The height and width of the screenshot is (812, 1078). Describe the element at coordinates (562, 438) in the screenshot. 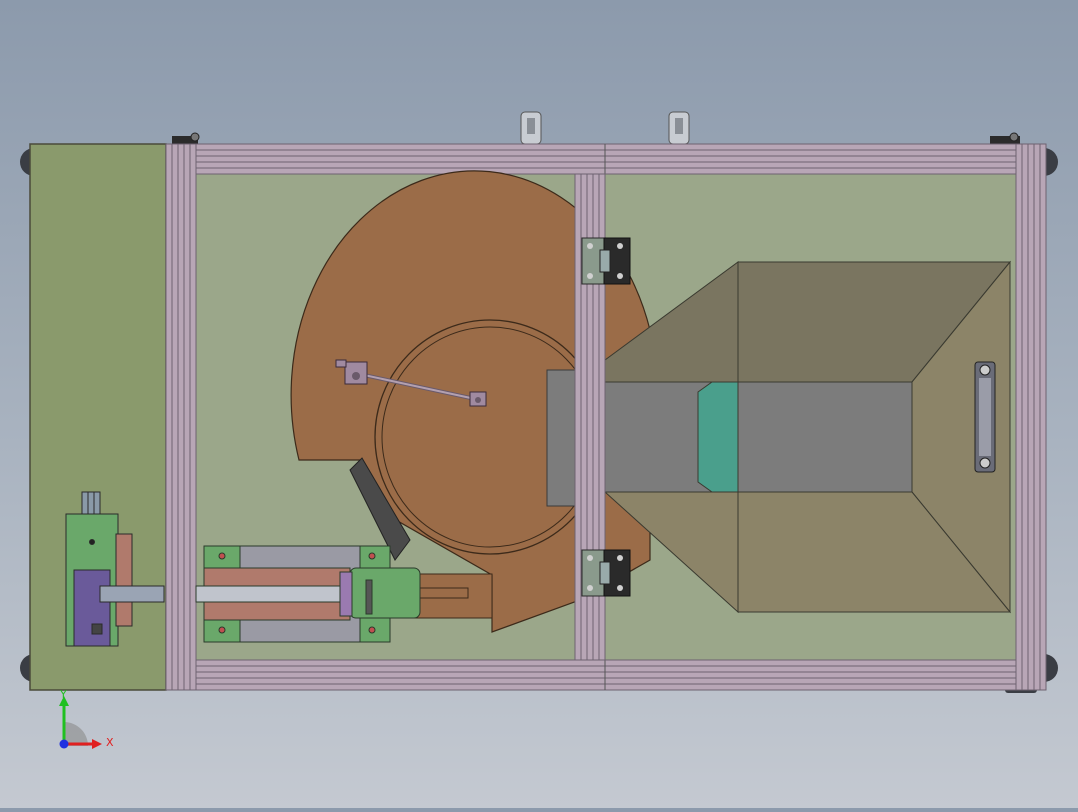

I see `feed-chute` at that location.